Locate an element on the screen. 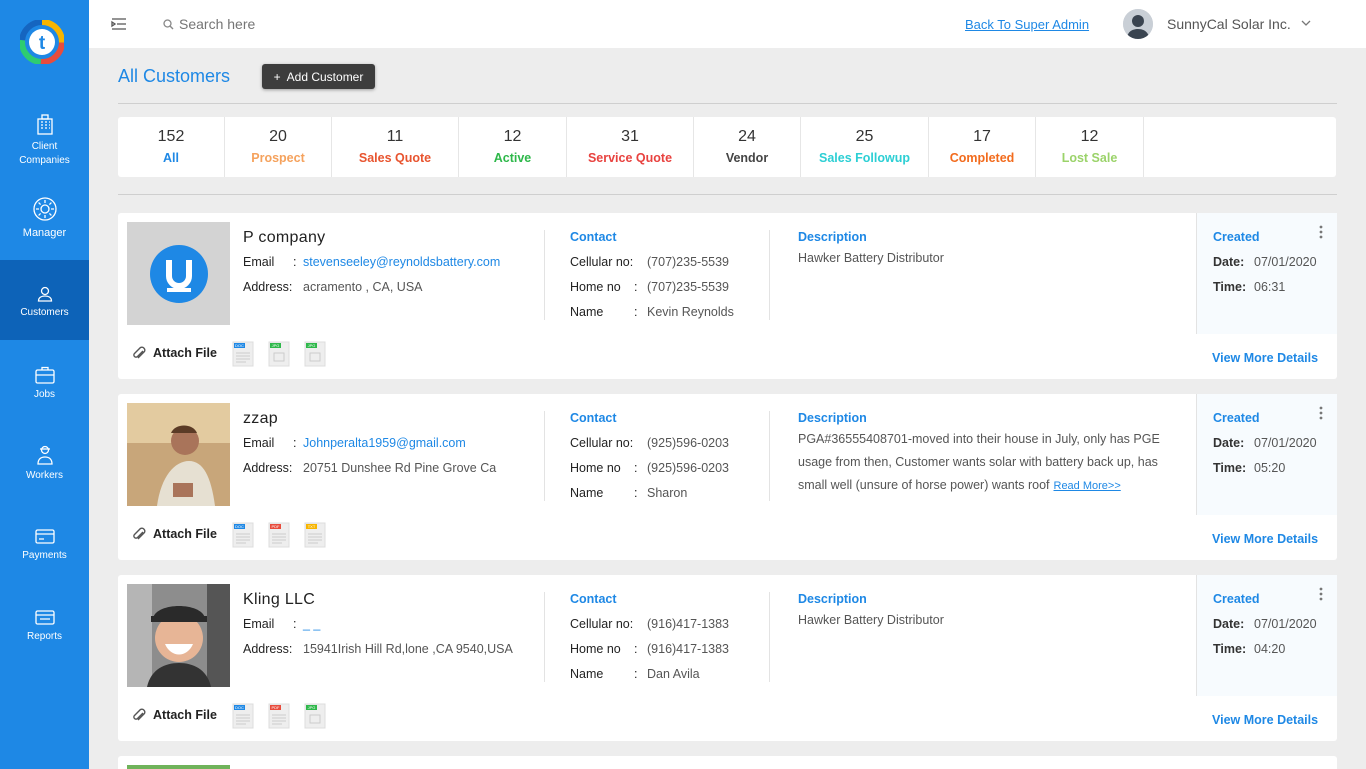  file-type-label: JPG is located at coordinates (276, 345).